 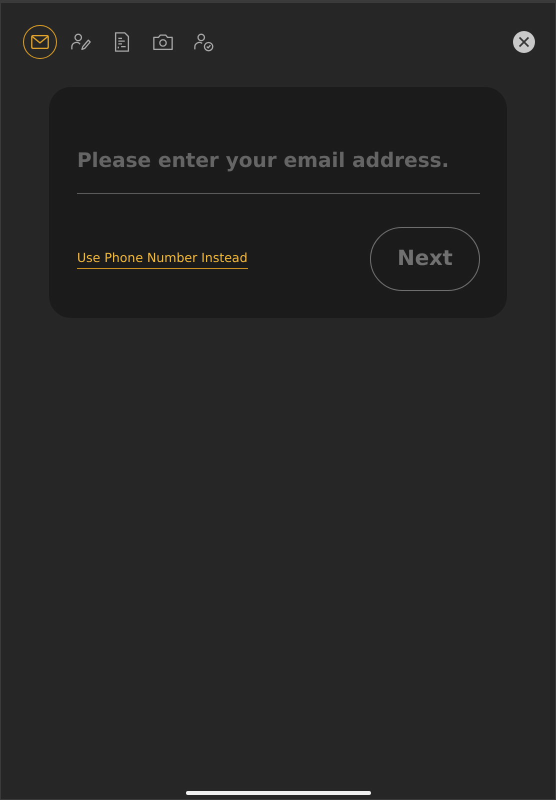 I want to click on person-pencil-icon, so click(x=81, y=41).